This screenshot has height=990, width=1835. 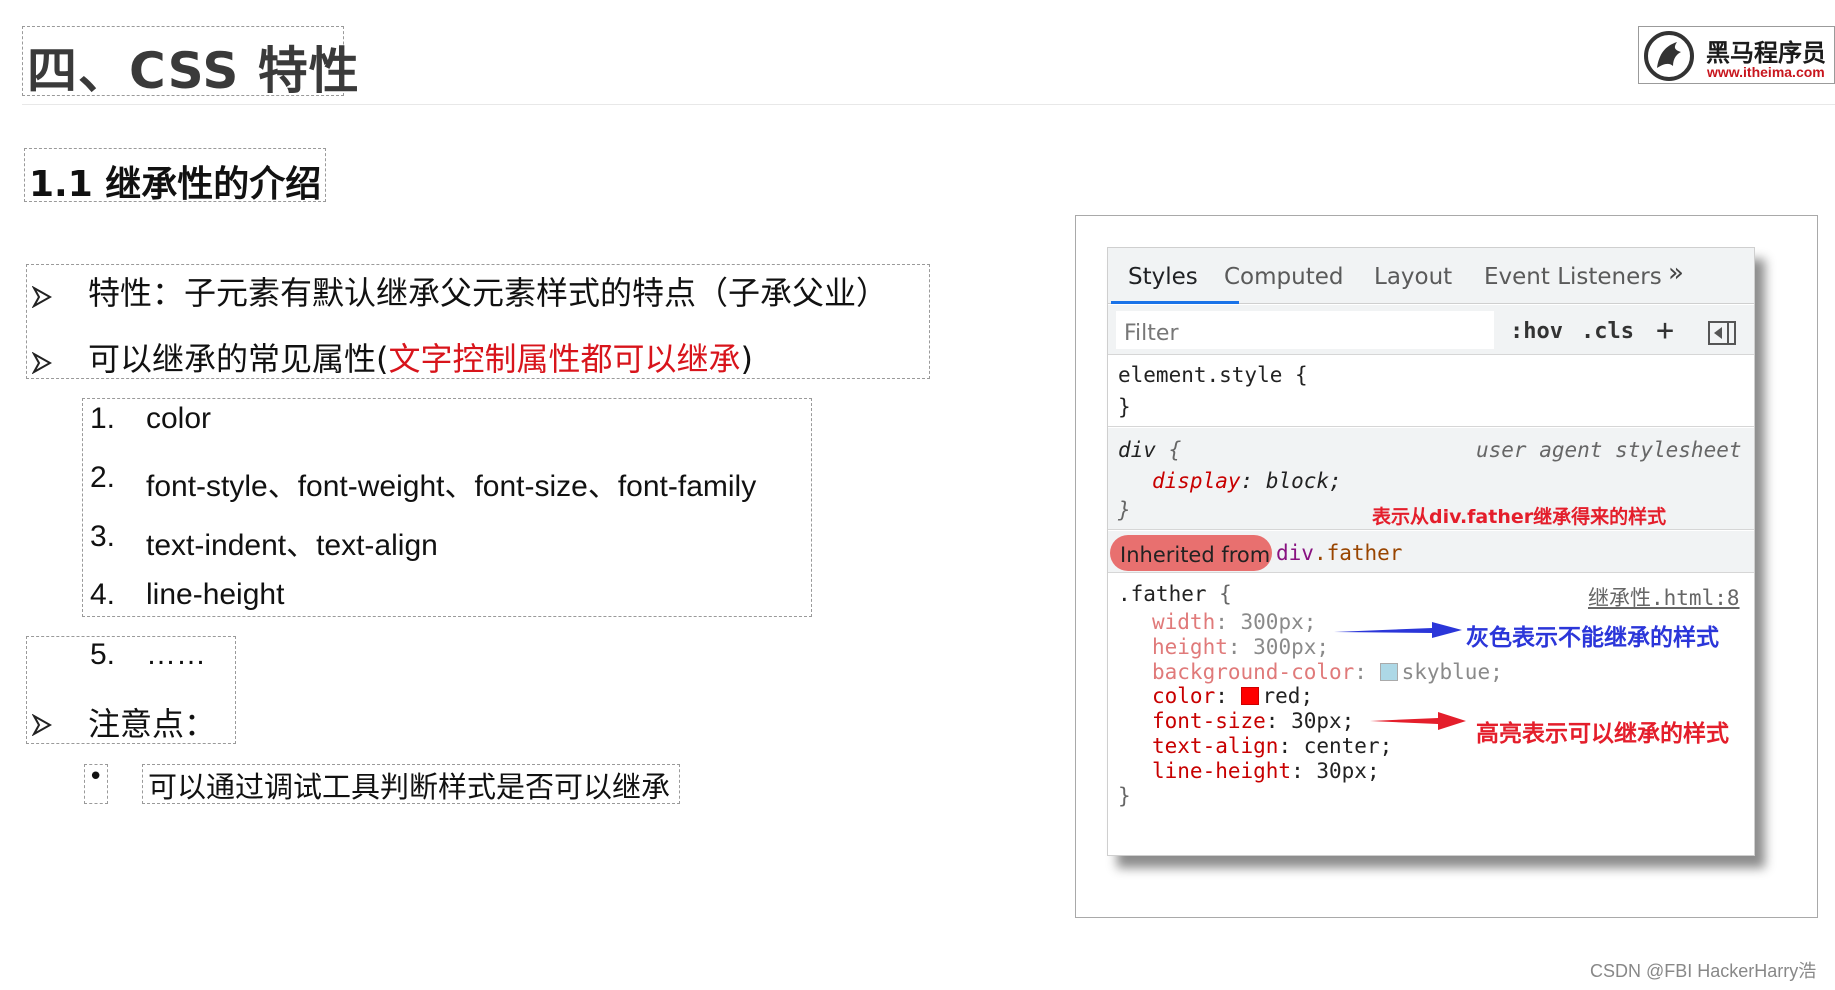 What do you see at coordinates (1295, 553) in the screenshot?
I see `inherited-tag: div` at bounding box center [1295, 553].